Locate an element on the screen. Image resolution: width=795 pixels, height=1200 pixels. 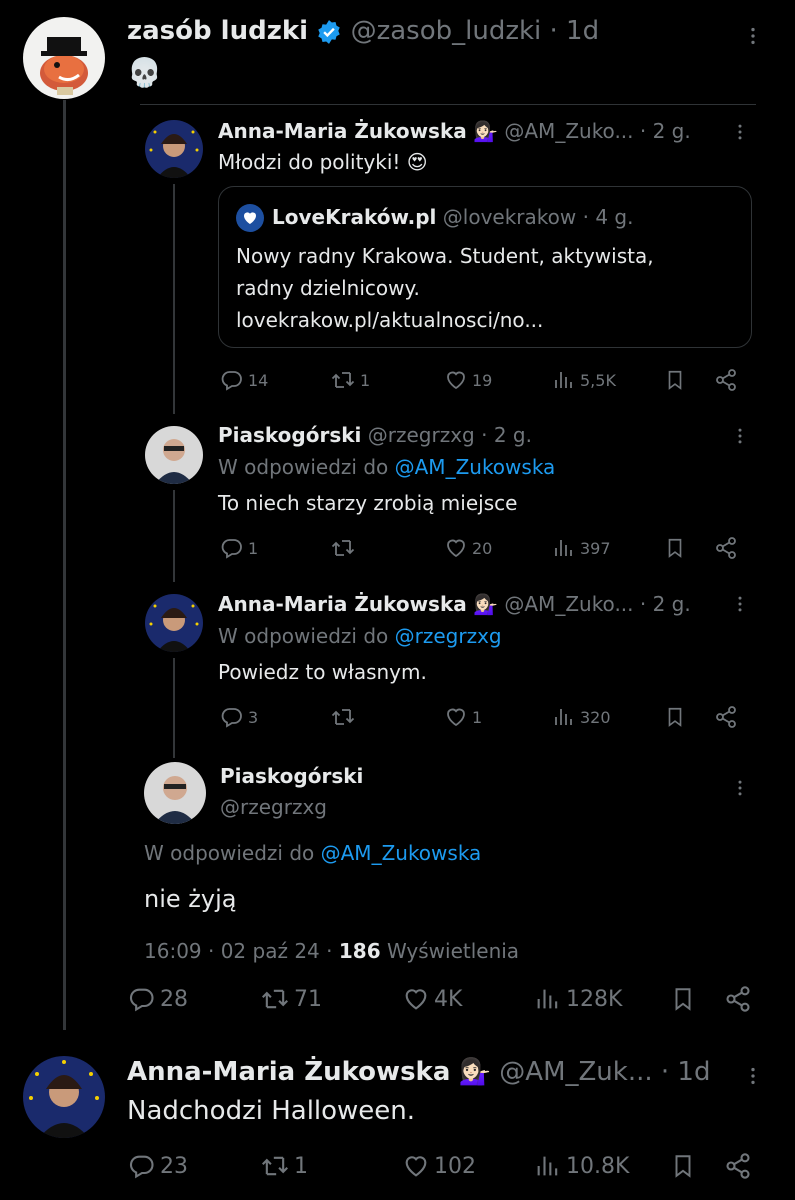
reply-button: 3 is located at coordinates (239, 717).